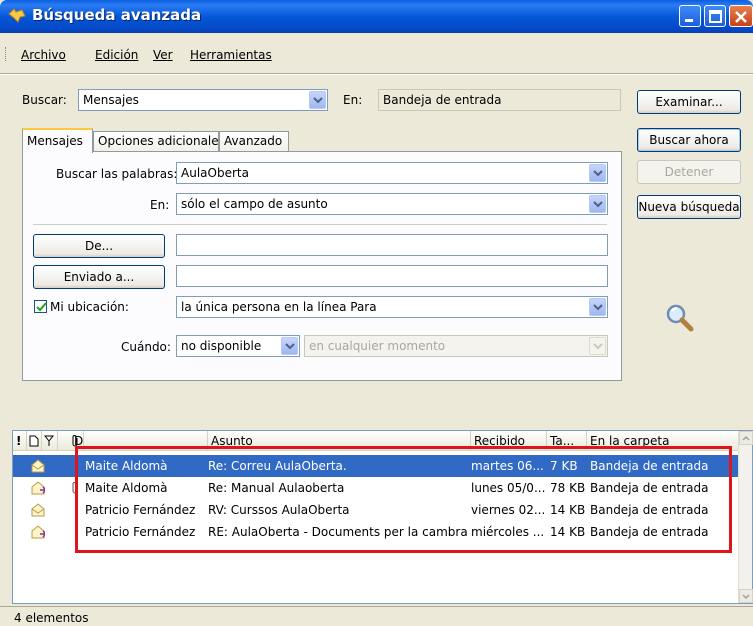  I want to click on header-document, so click(34, 441).